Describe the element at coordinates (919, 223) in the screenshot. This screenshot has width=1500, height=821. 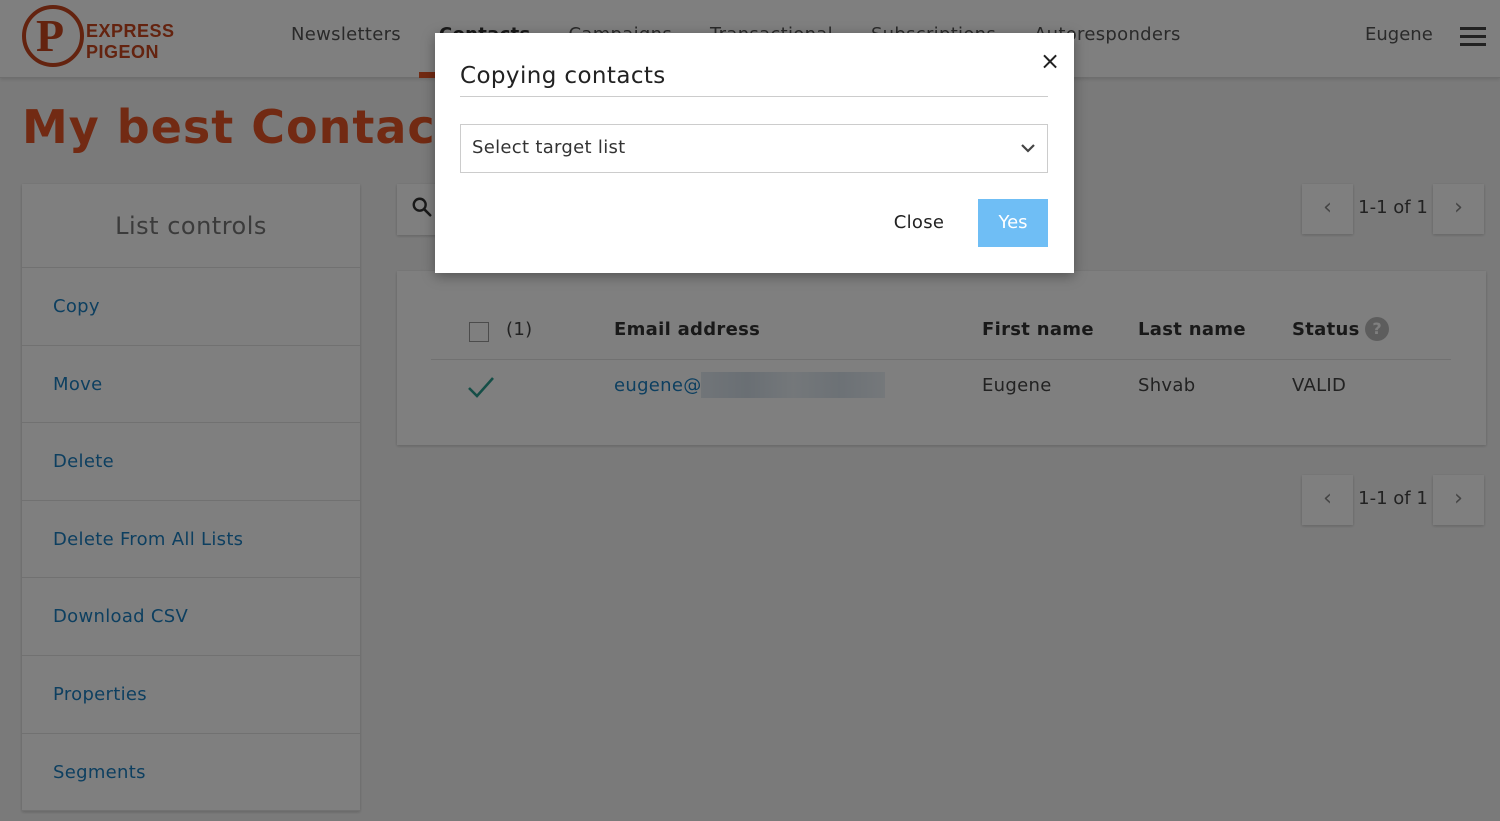
I see `close-button: Close` at that location.